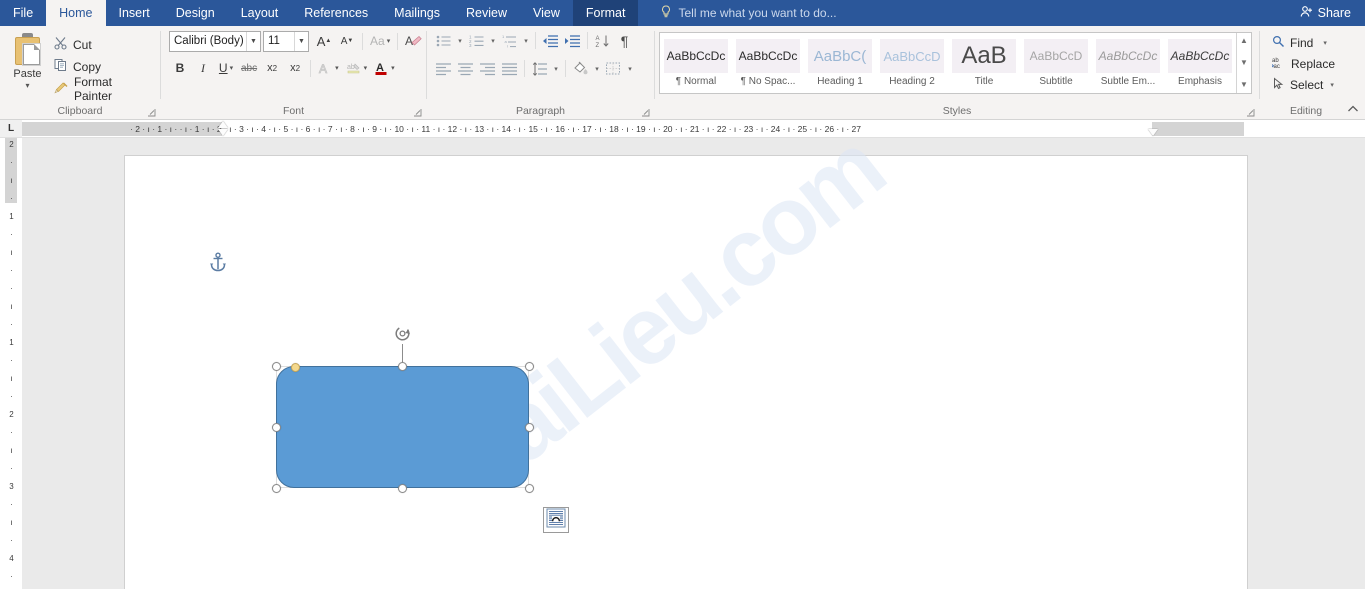 The width and height of the screenshot is (1365, 591). Describe the element at coordinates (443, 40) in the screenshot. I see `bullets-button` at that location.